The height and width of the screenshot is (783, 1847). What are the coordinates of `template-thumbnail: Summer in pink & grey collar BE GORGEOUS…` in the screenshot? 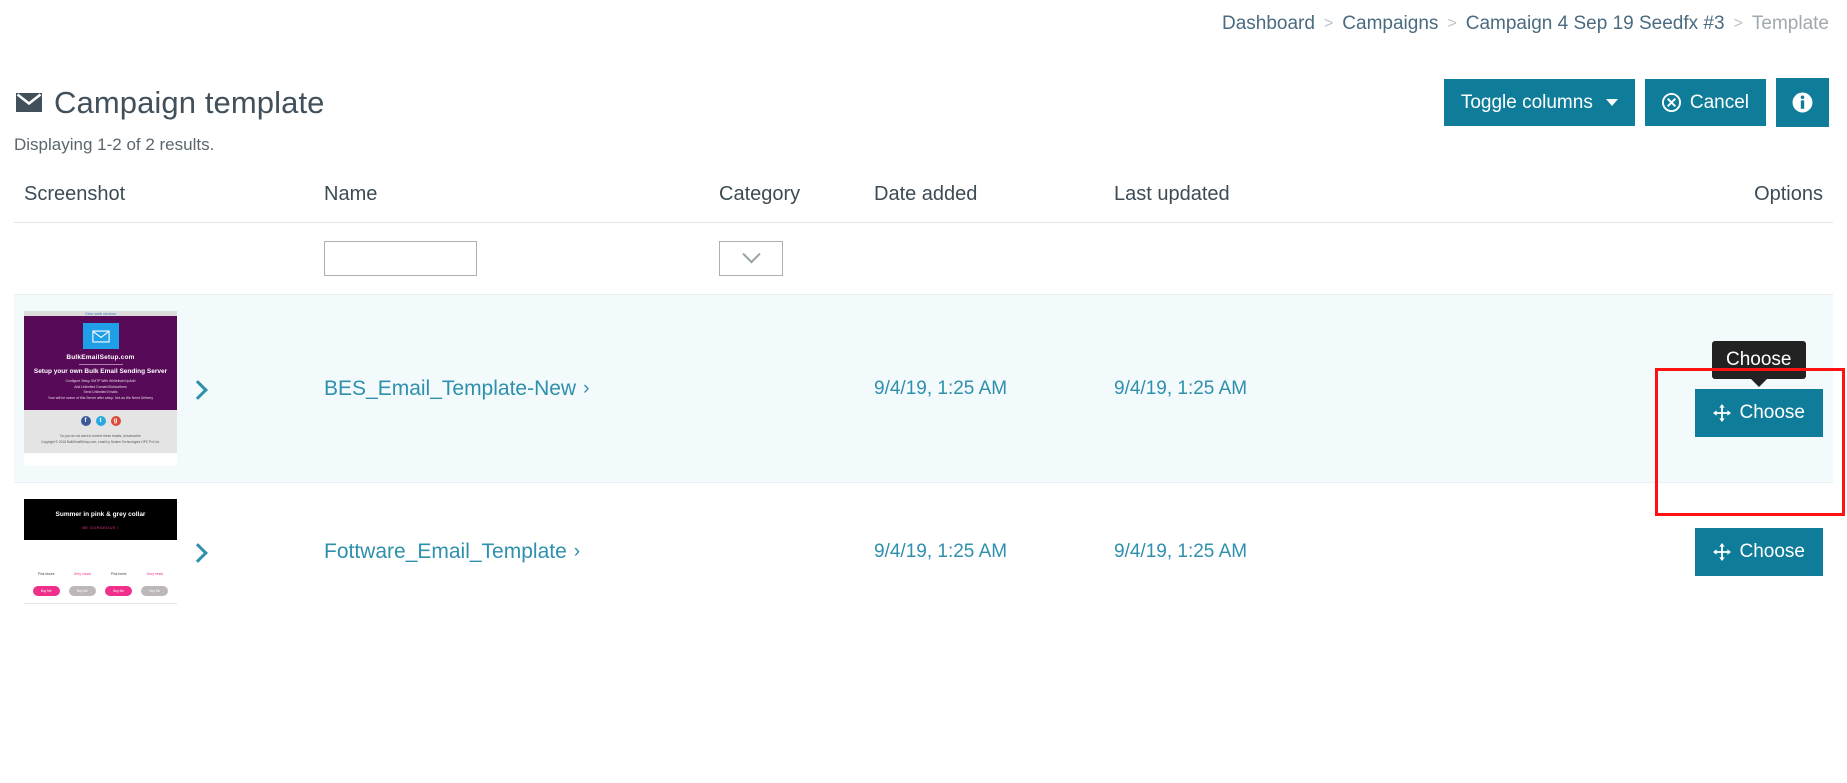 It's located at (100, 551).